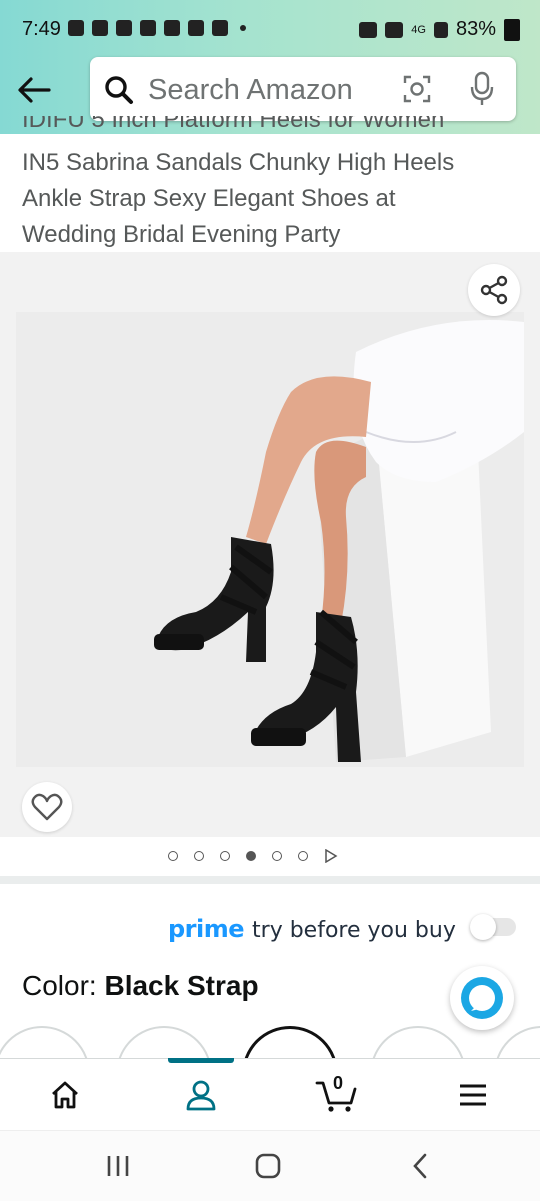  What do you see at coordinates (100, 28) in the screenshot?
I see `timer-icon` at bounding box center [100, 28].